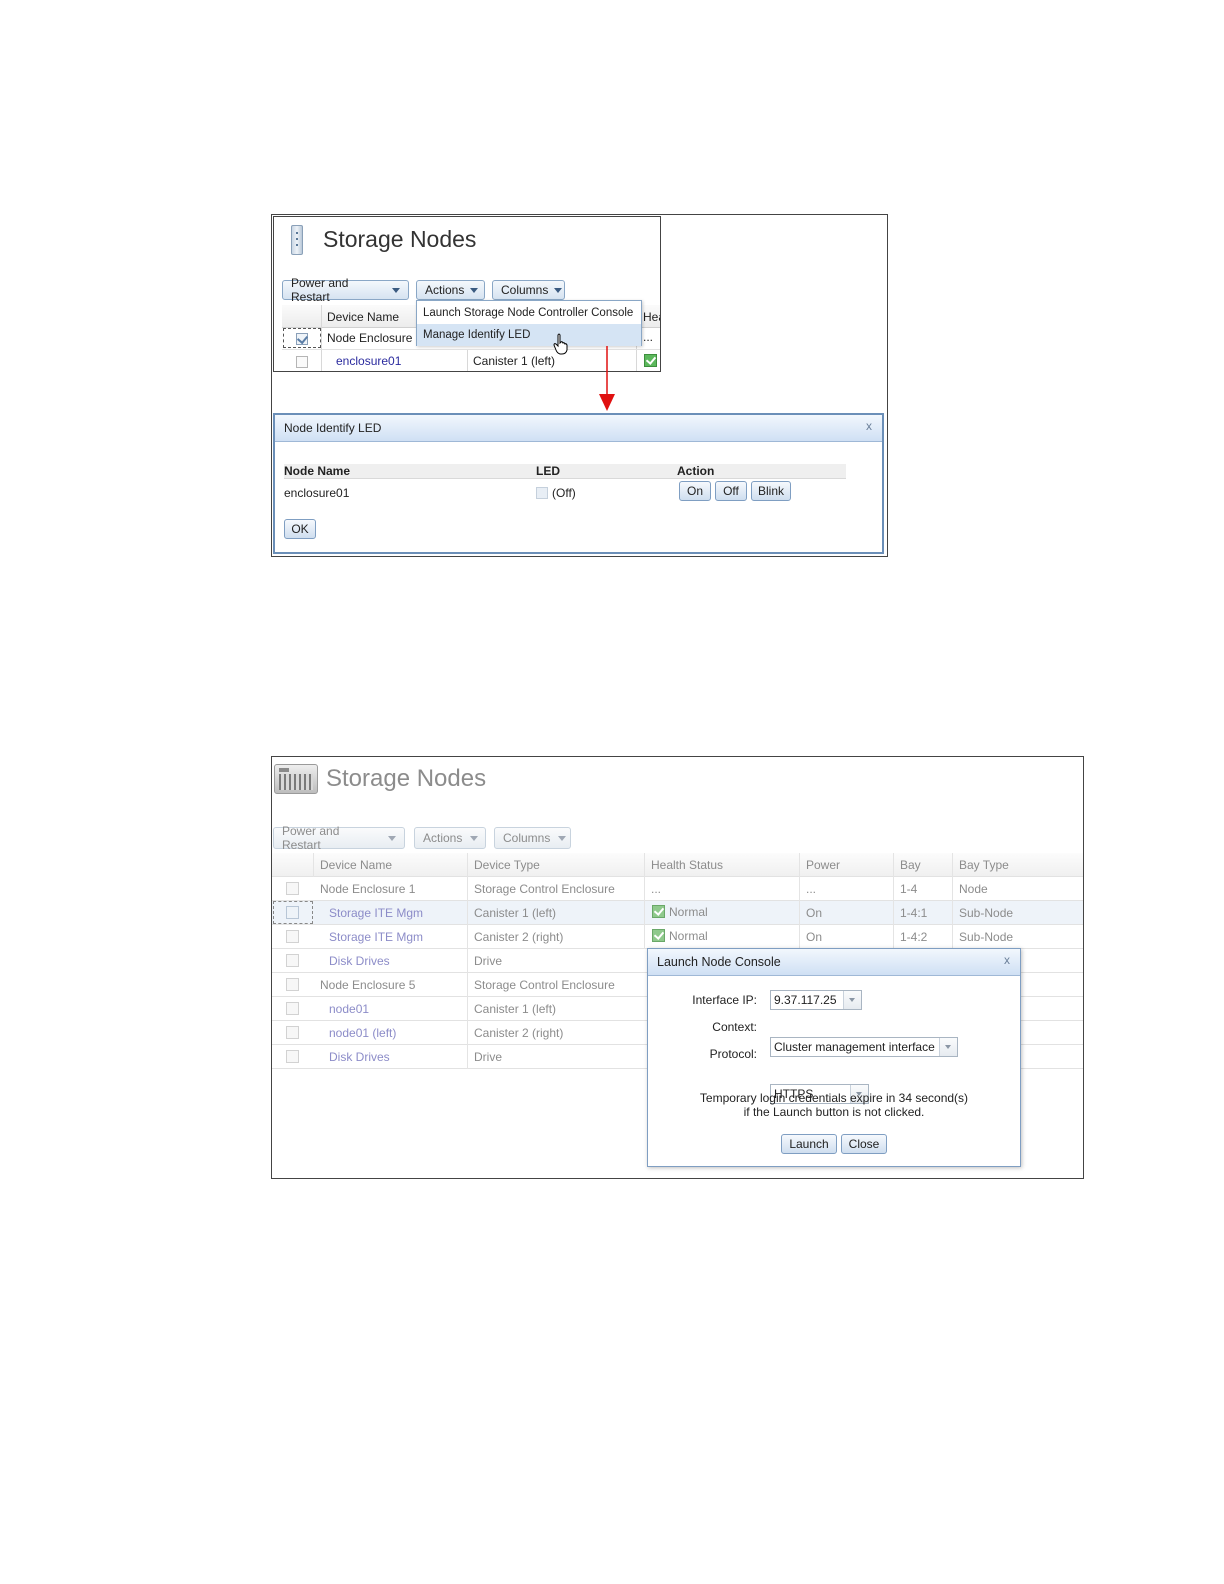 This screenshot has height=1584, width=1224. What do you see at coordinates (370, 338) in the screenshot?
I see `device-name-cell: Node Enclosure` at bounding box center [370, 338].